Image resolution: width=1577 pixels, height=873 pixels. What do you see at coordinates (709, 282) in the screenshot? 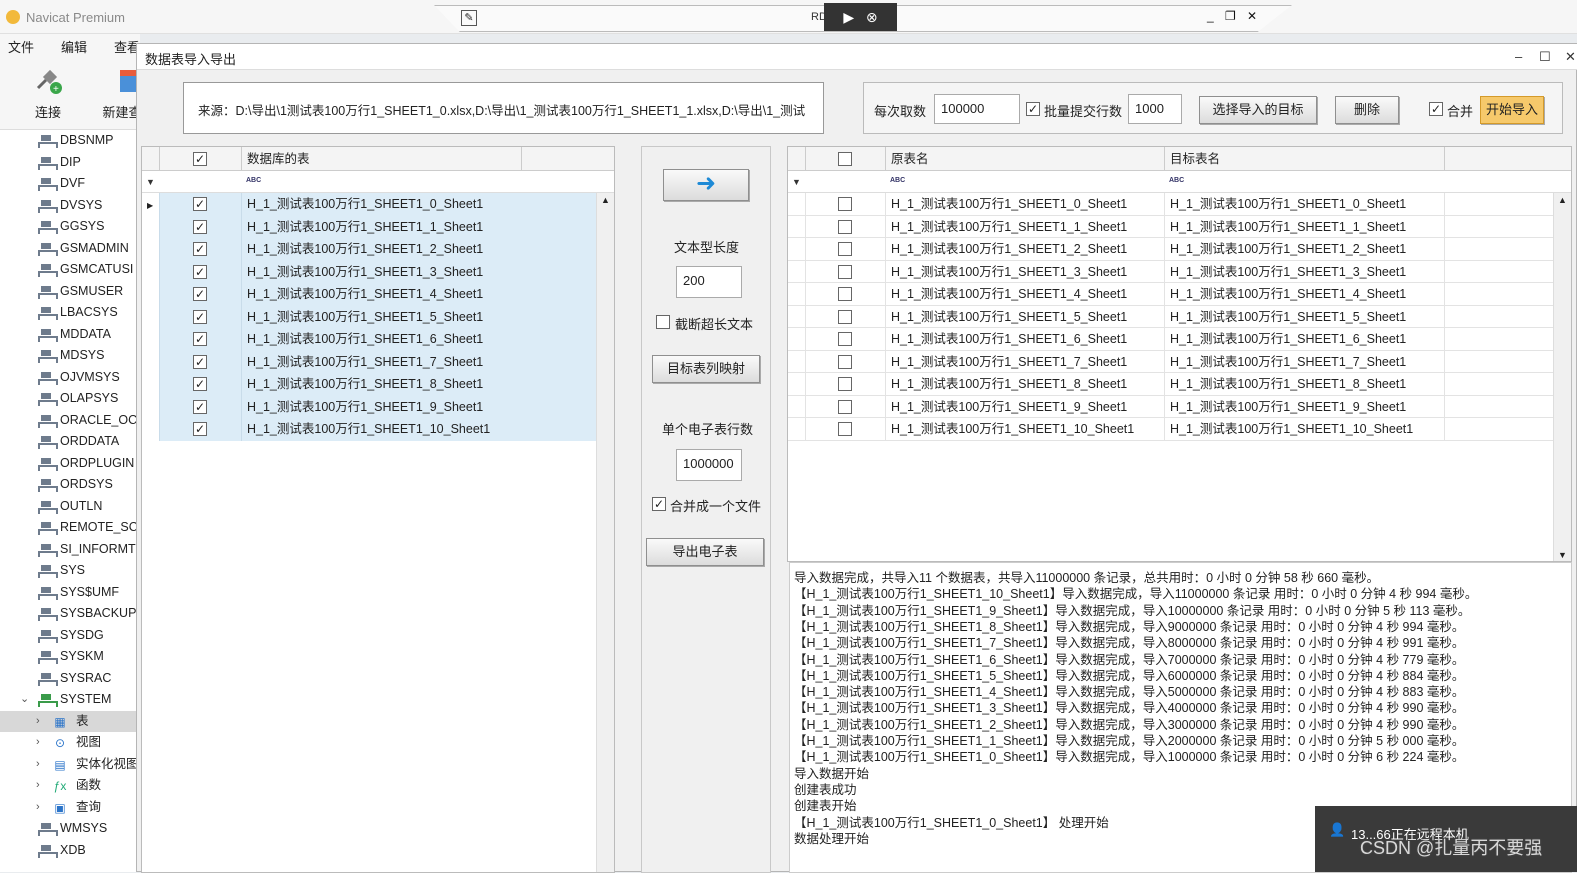
I see `text-length-input: 200` at bounding box center [709, 282].